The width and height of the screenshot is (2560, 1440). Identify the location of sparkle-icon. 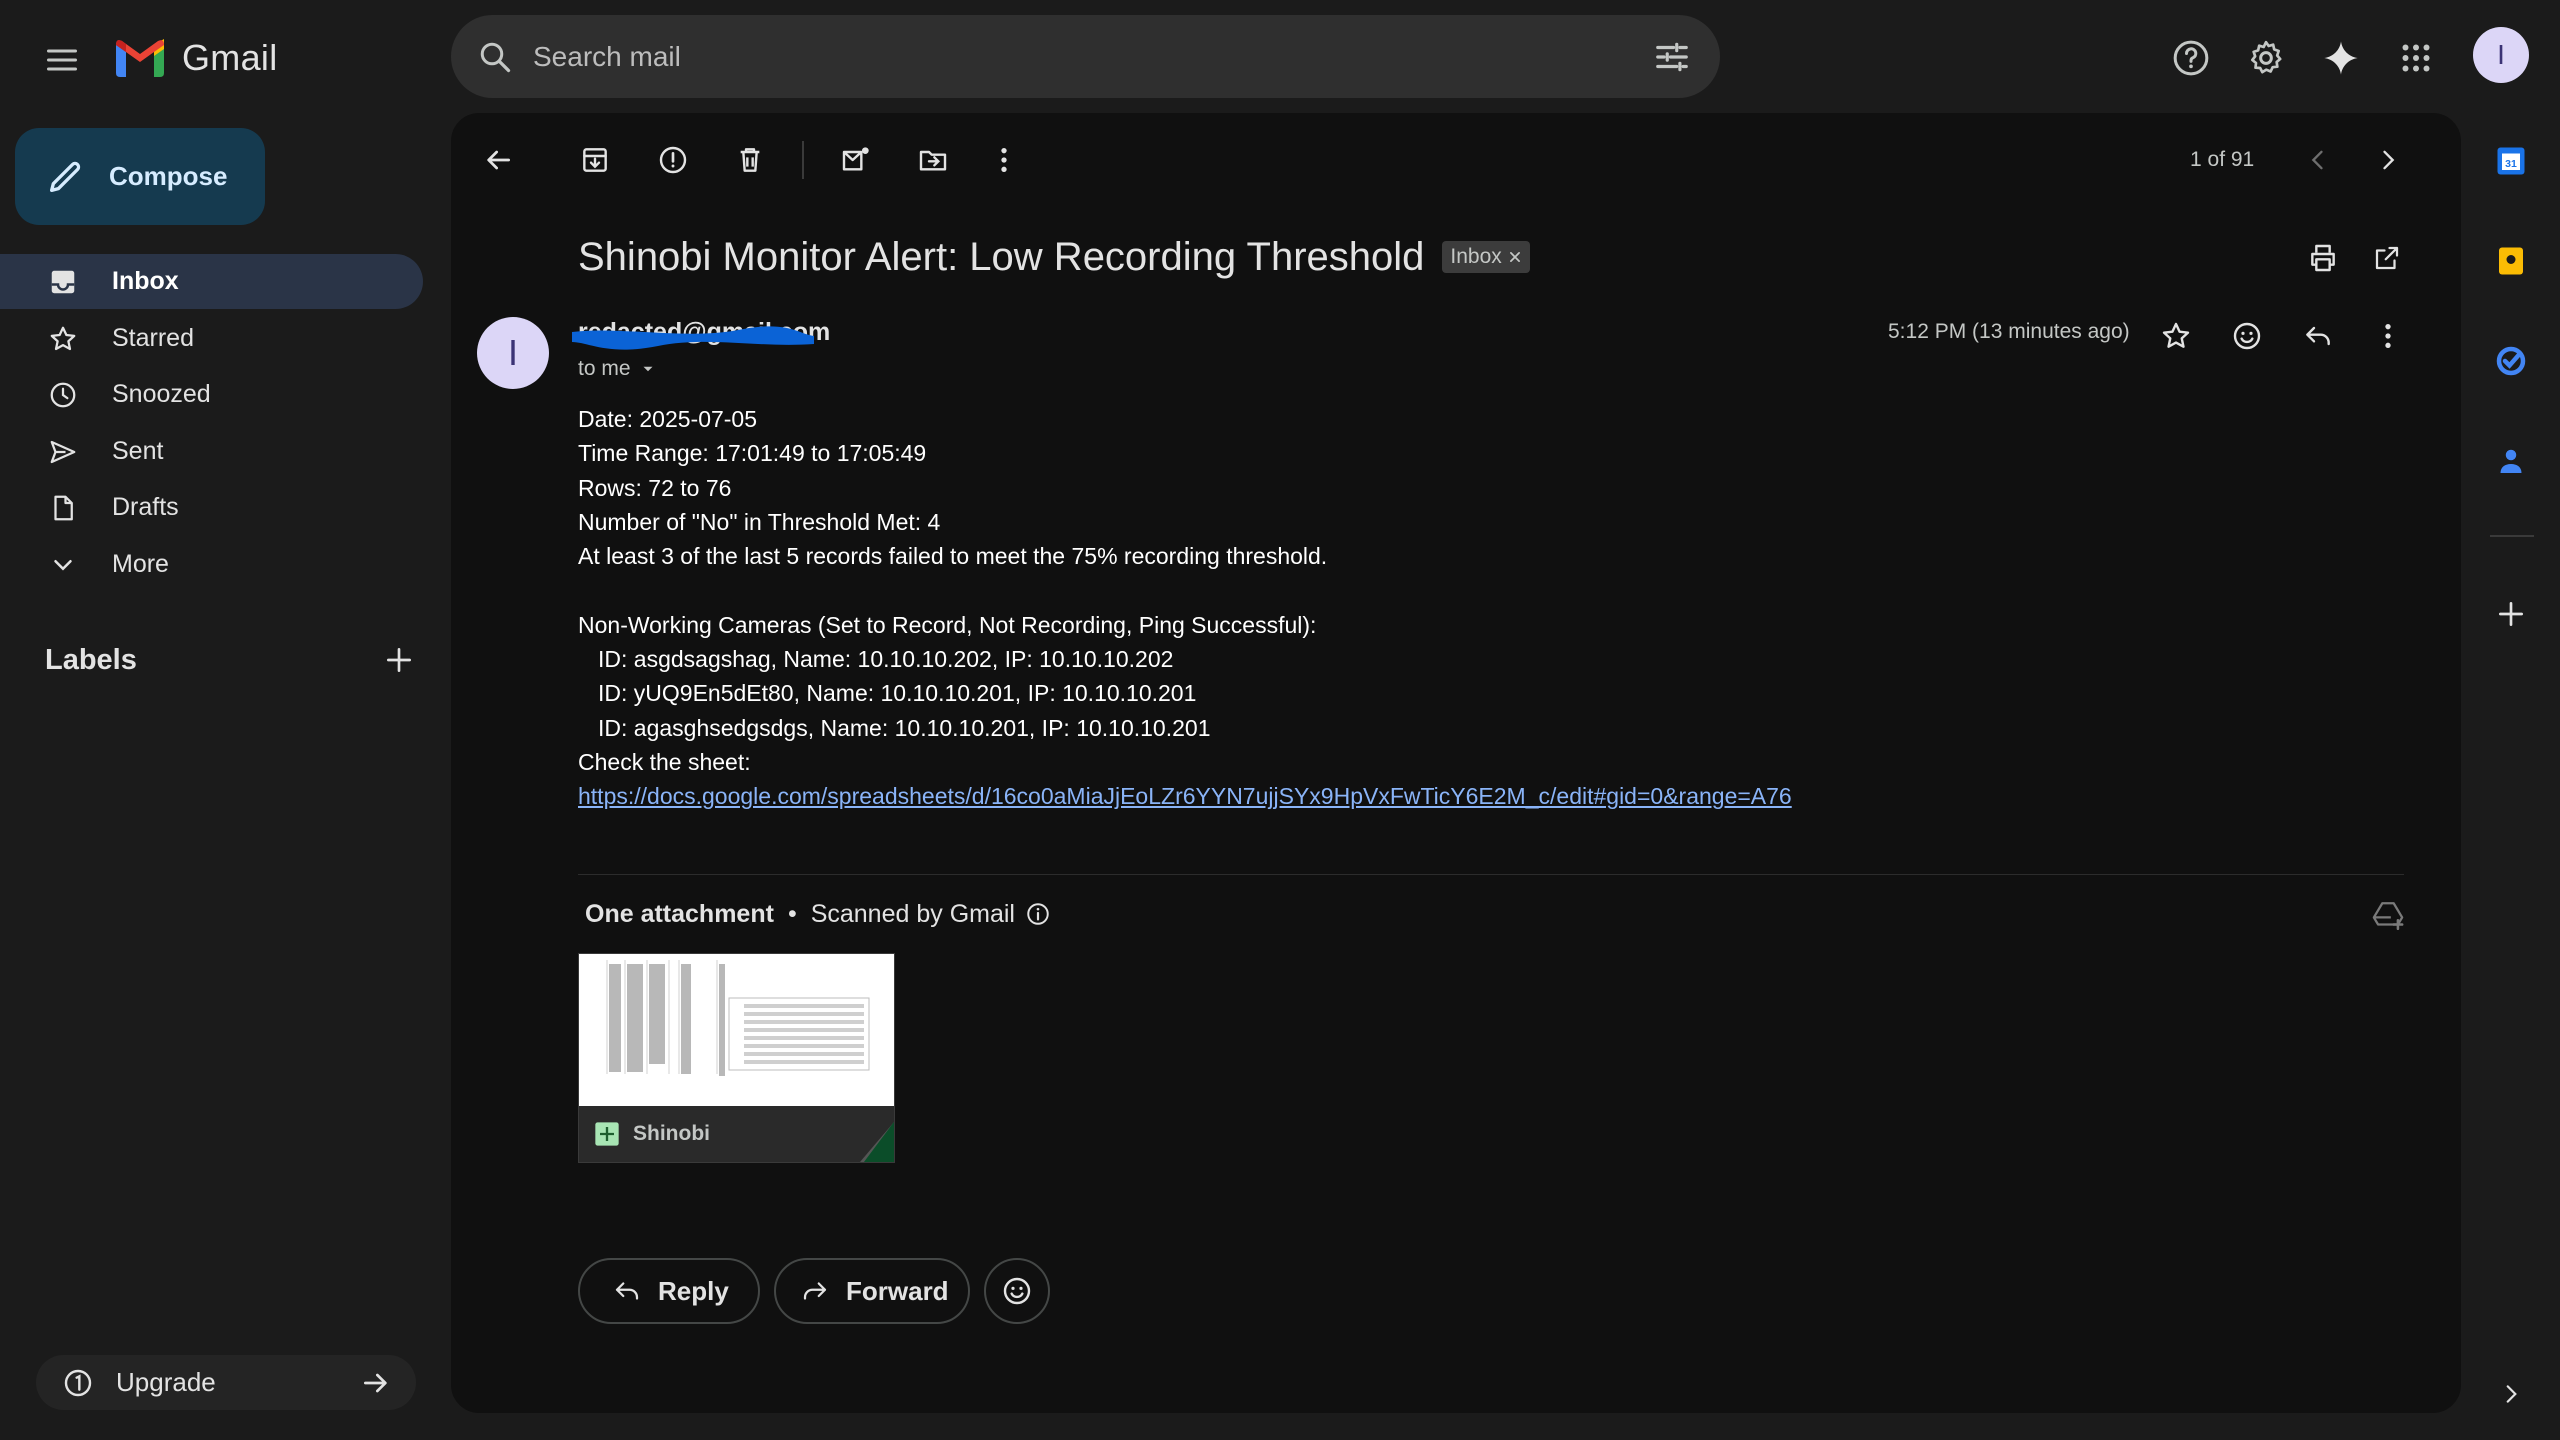
(2341, 58).